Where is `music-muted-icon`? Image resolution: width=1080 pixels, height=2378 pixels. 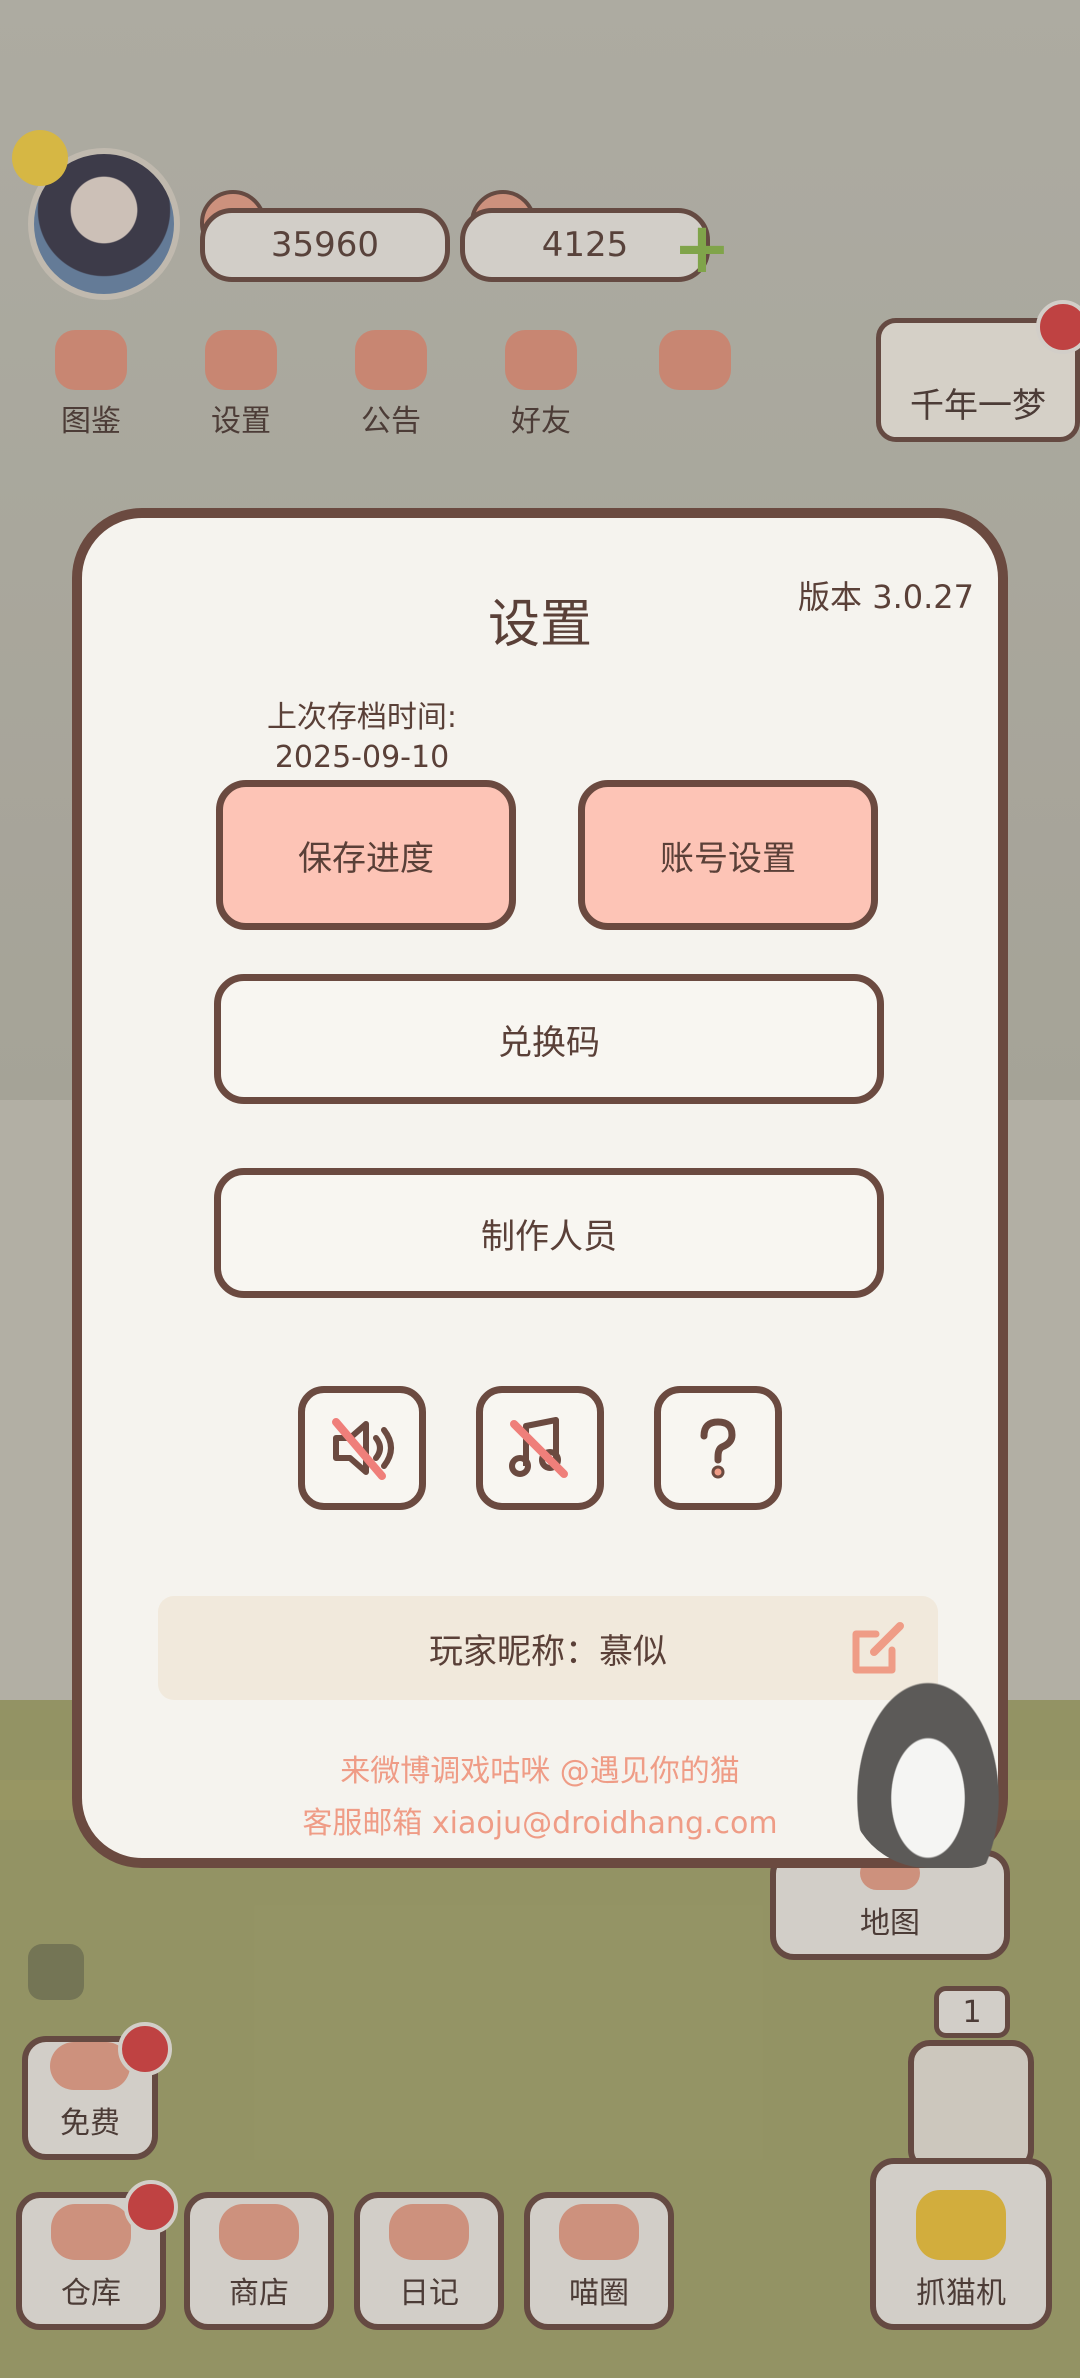 music-muted-icon is located at coordinates (538, 1447).